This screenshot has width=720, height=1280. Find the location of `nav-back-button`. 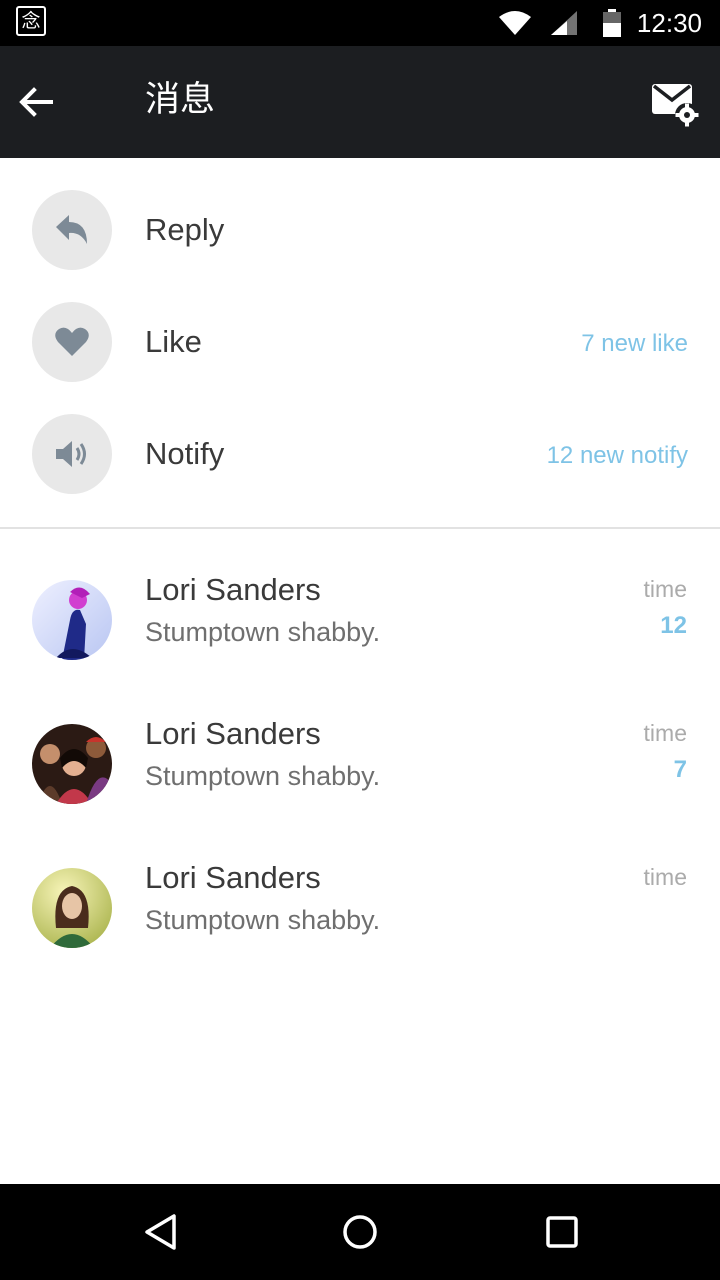

nav-back-button is located at coordinates (160, 1232).